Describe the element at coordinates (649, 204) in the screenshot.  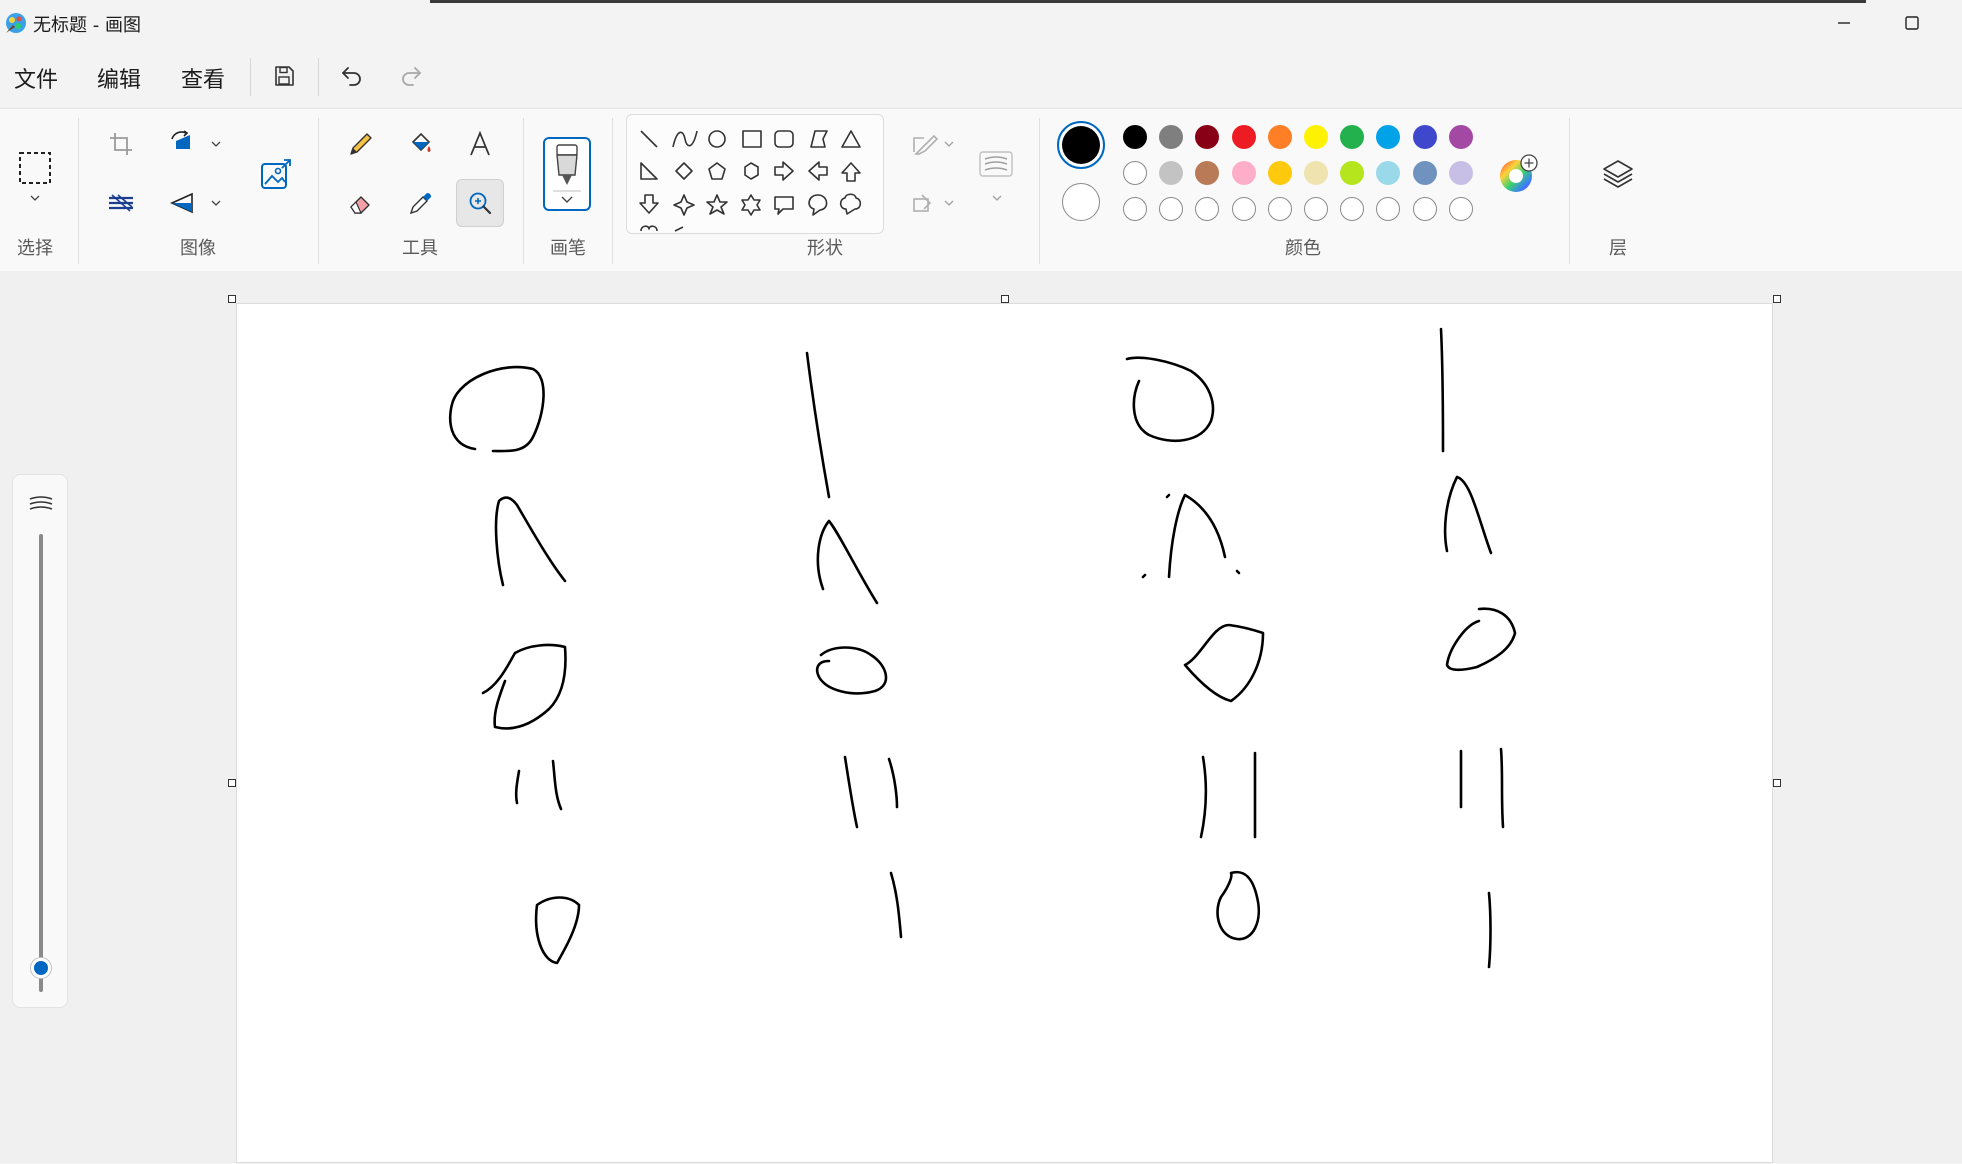
I see `arrow-down-shape-icon` at that location.